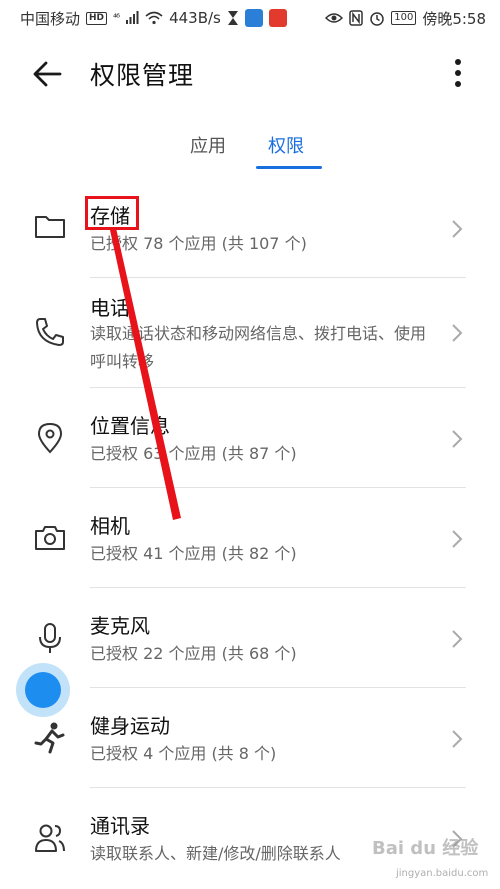 The height and width of the screenshot is (889, 500). Describe the element at coordinates (110, 526) in the screenshot. I see `permission-title: 相机` at that location.